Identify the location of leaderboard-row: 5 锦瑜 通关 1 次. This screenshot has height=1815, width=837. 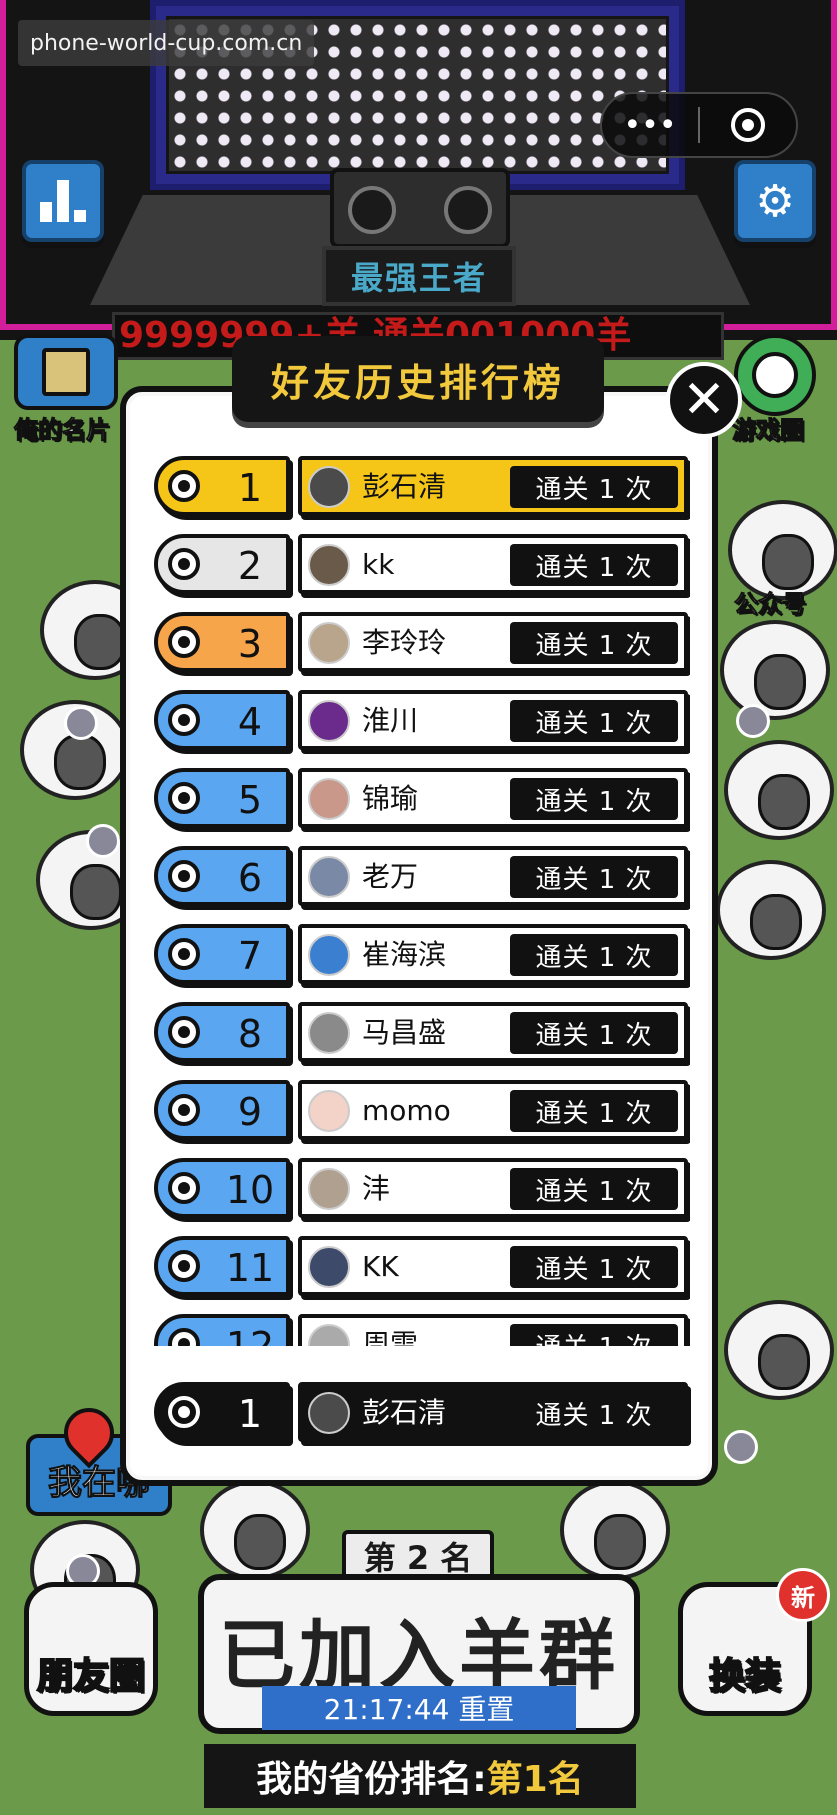
(420, 799).